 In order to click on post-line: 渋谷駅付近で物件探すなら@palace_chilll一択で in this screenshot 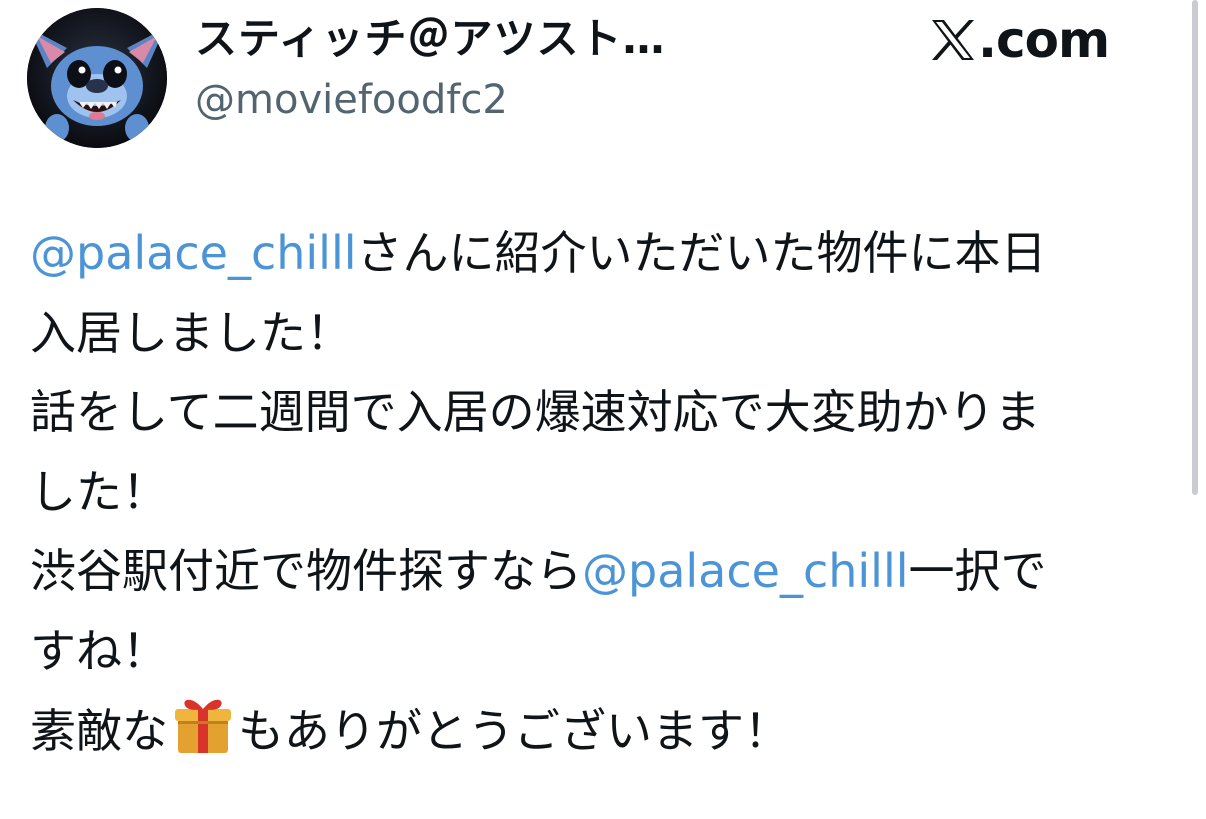, I will do `click(605, 572)`.